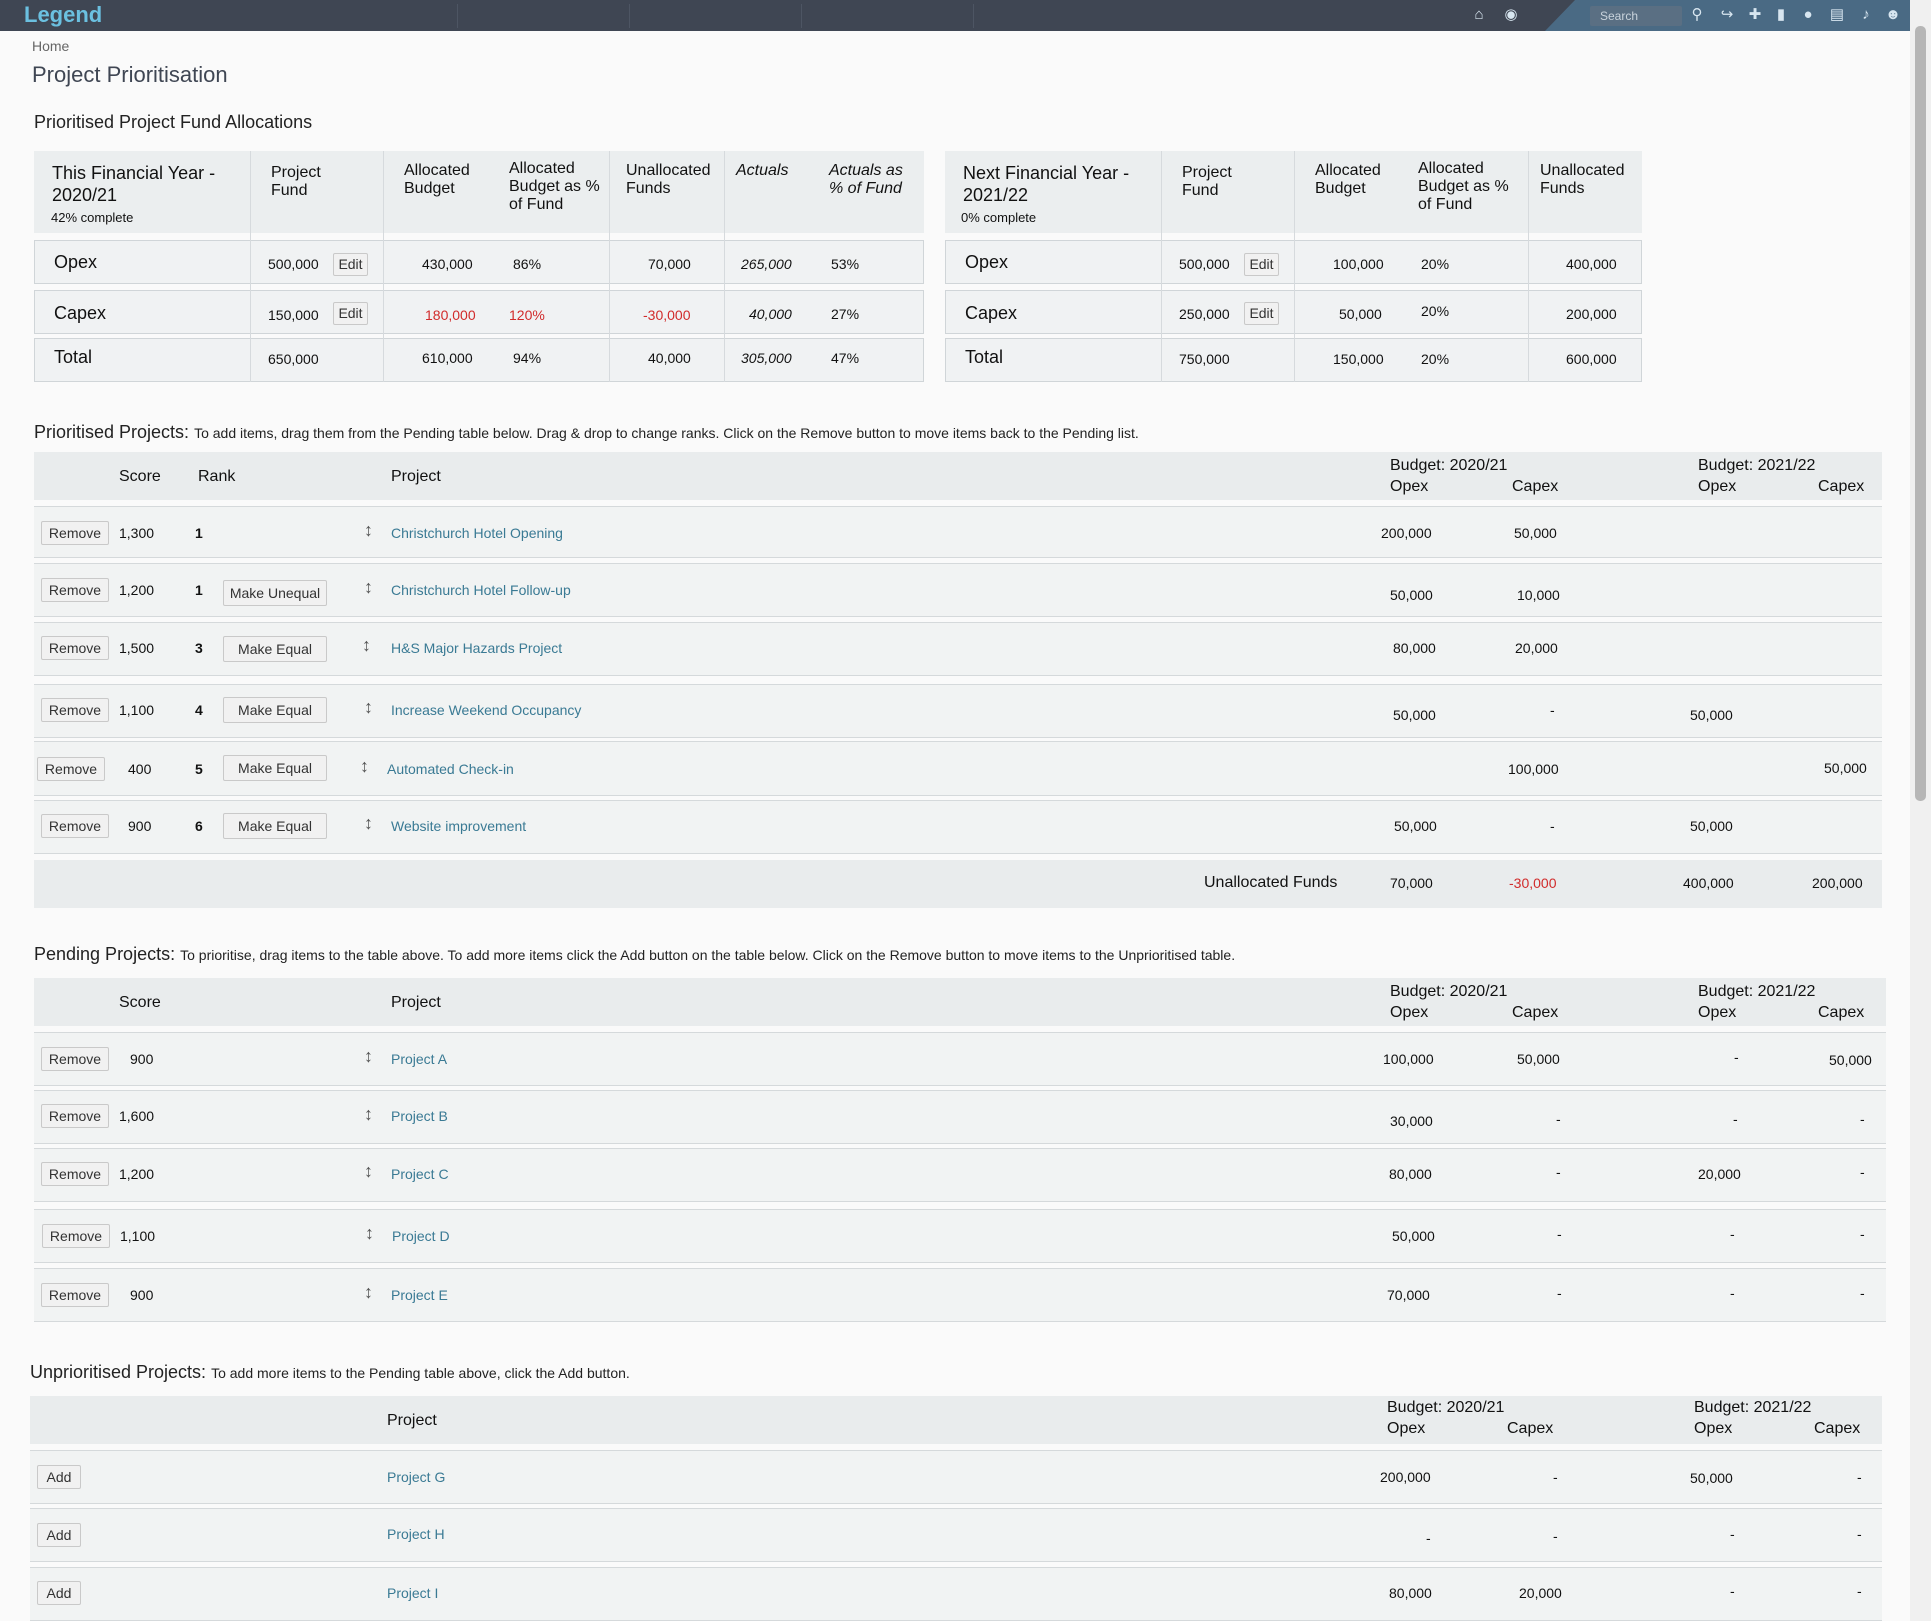 The image size is (1931, 1621). I want to click on search-input: Search, so click(1636, 16).